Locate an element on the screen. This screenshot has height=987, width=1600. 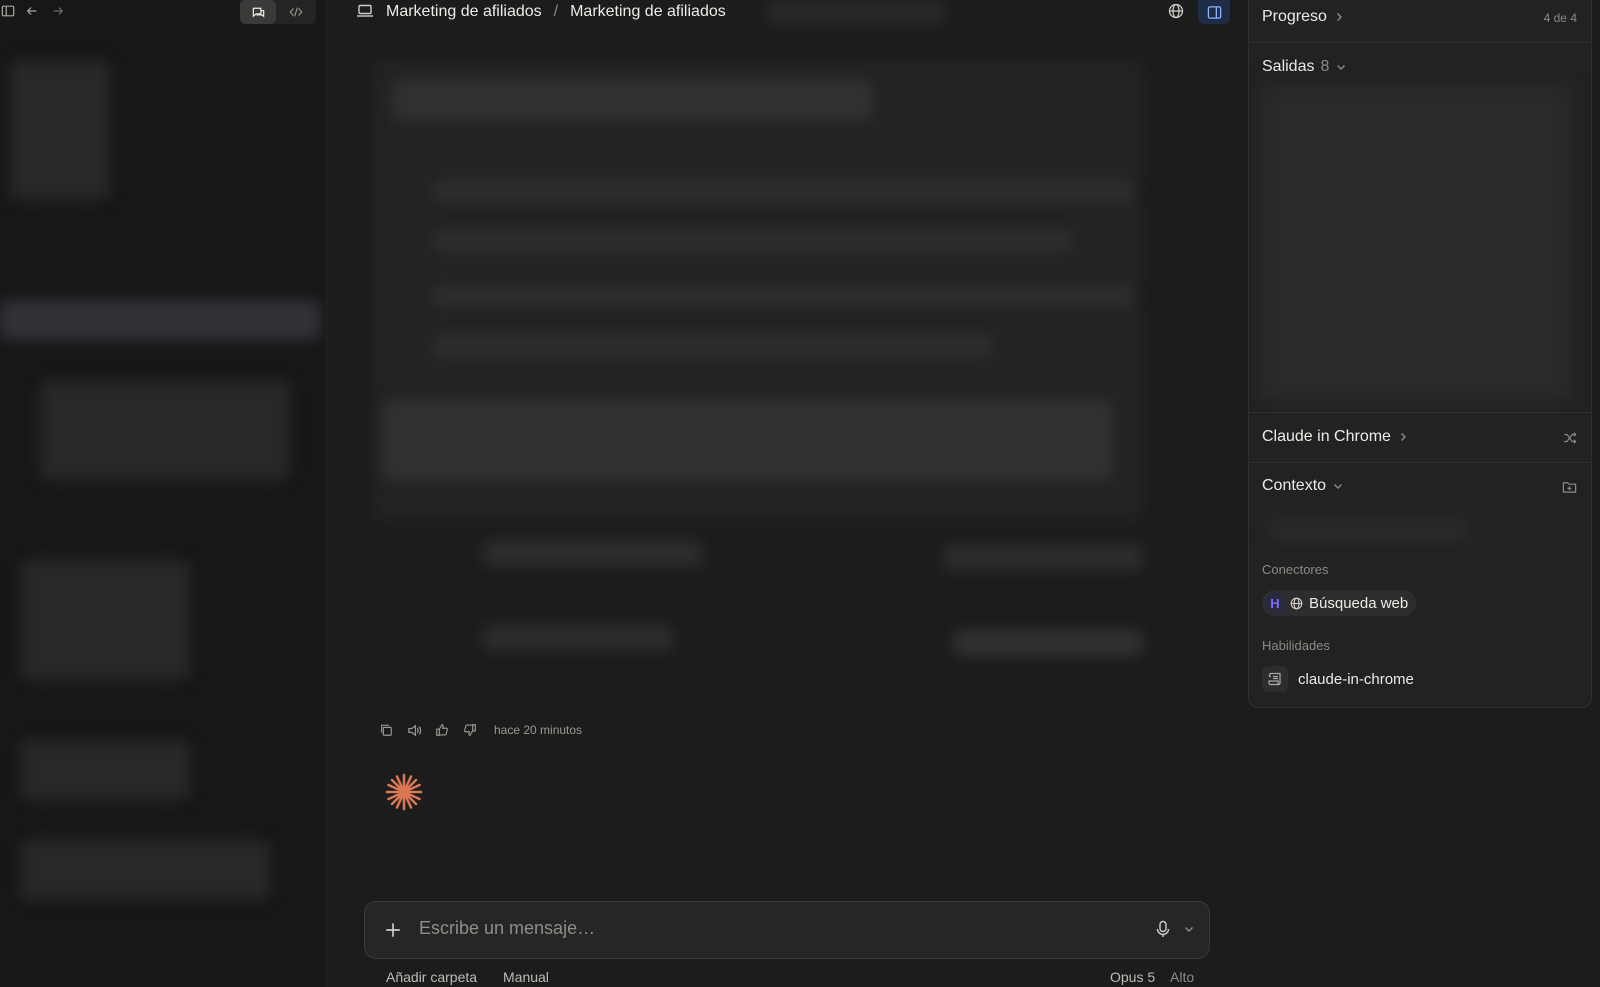
blurred-context-item is located at coordinates (1369, 530).